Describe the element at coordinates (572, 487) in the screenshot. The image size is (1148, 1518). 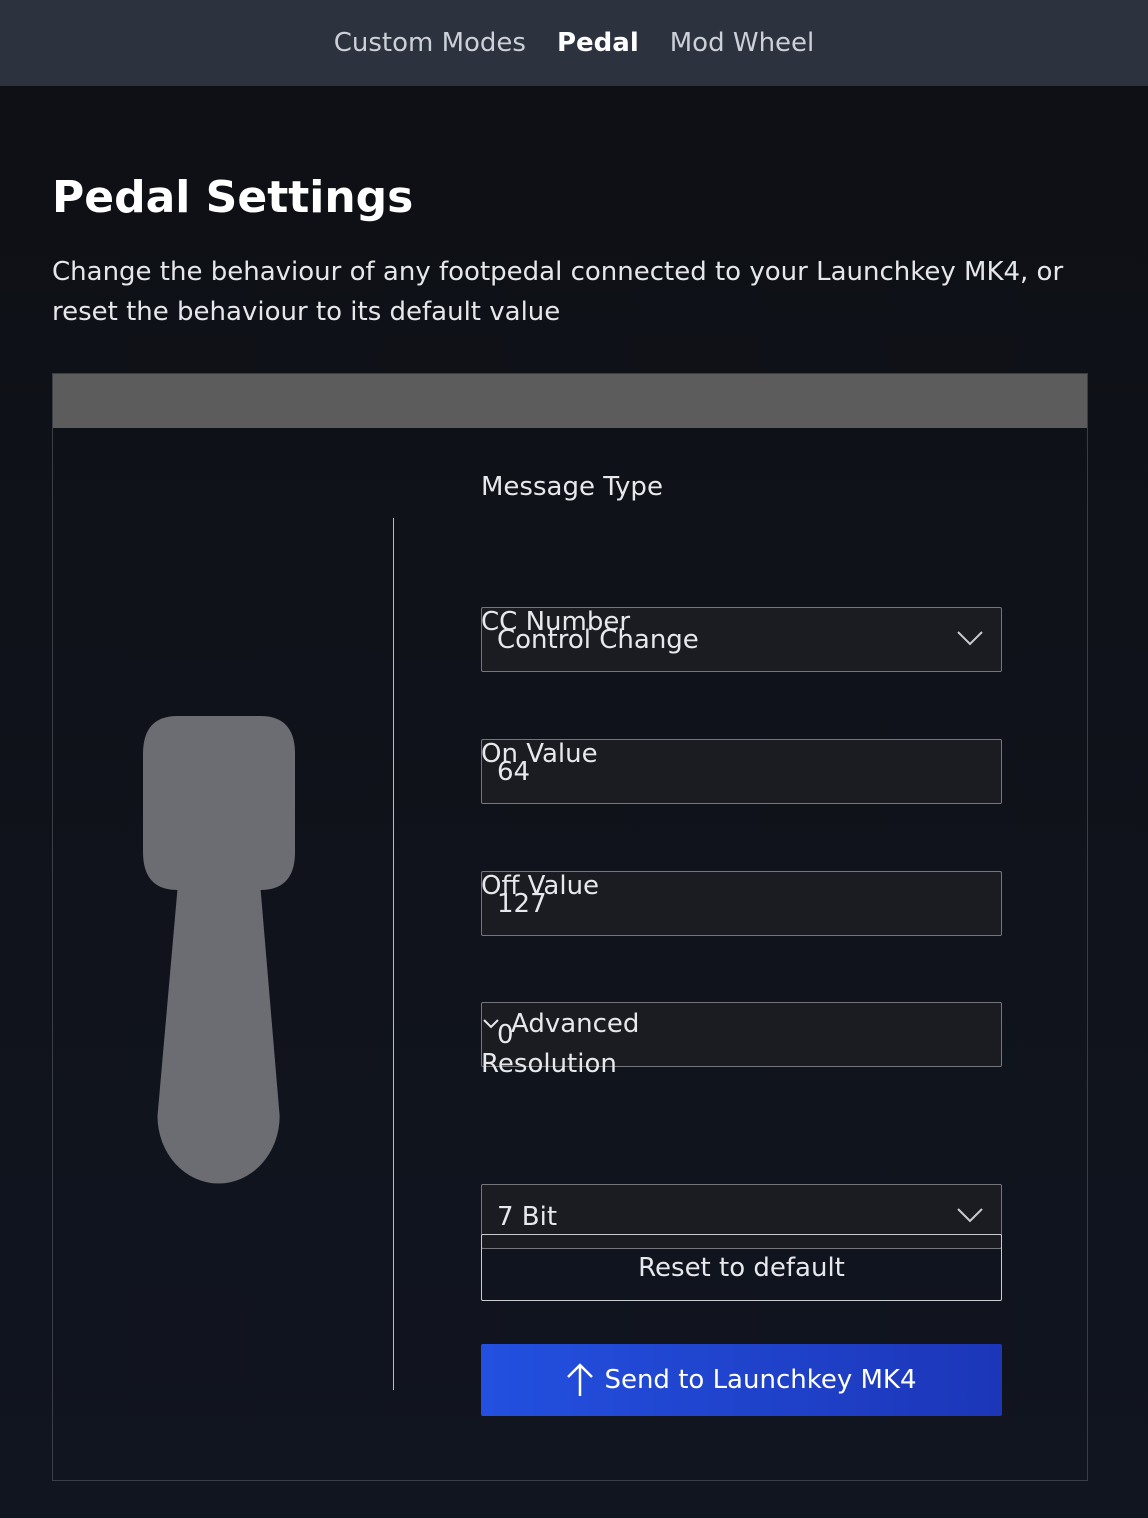
I see `message-type-label: Message Type` at that location.